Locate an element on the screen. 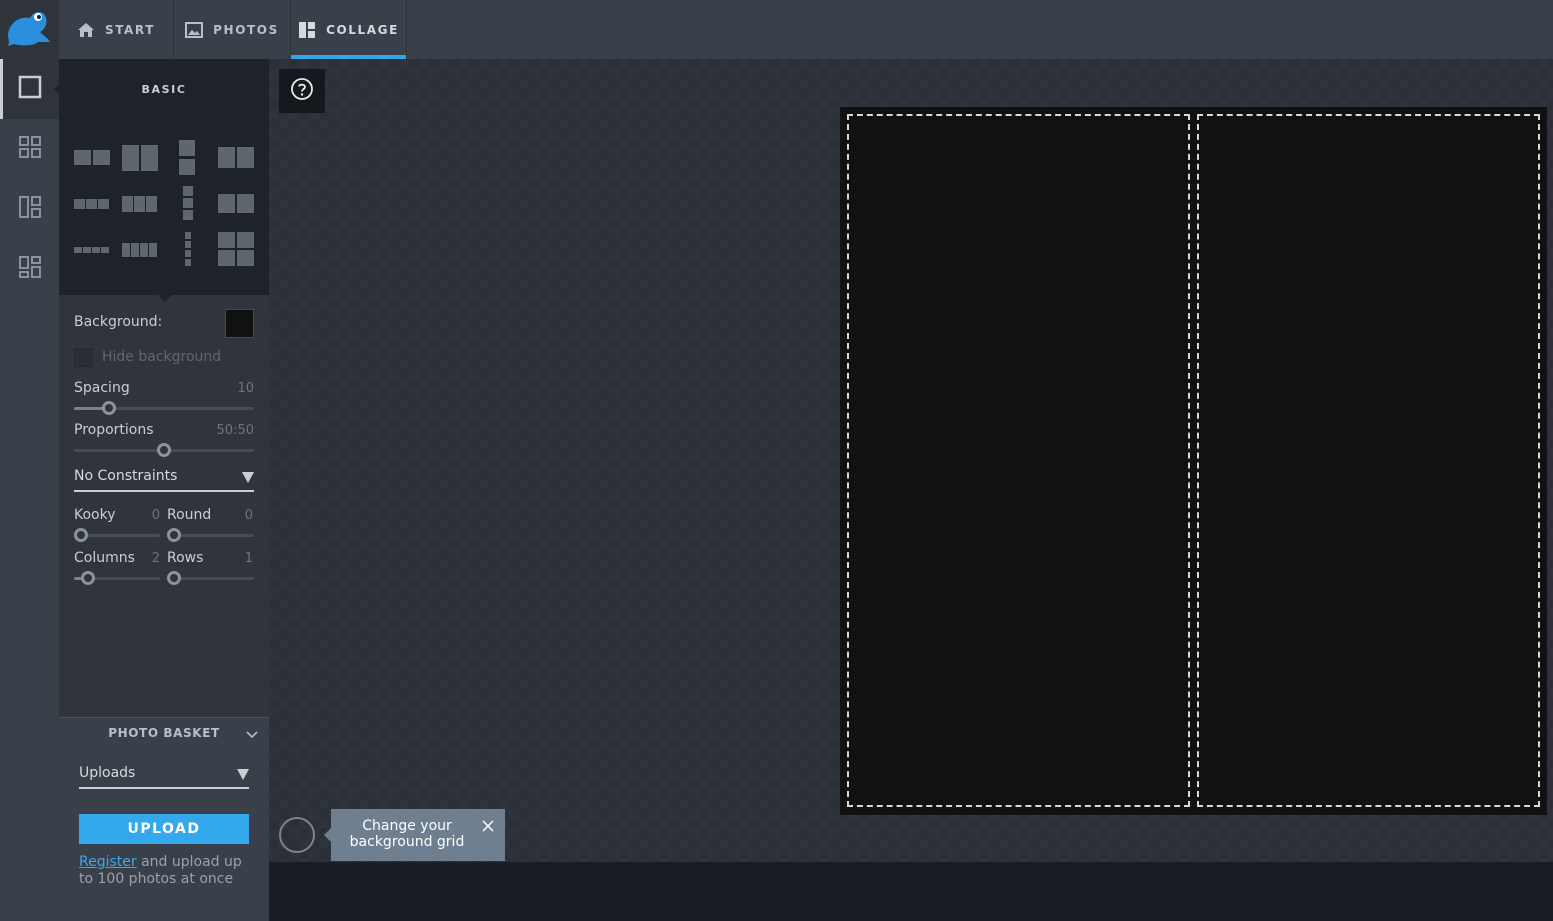  layout-4-horizontal-wide is located at coordinates (92, 250).